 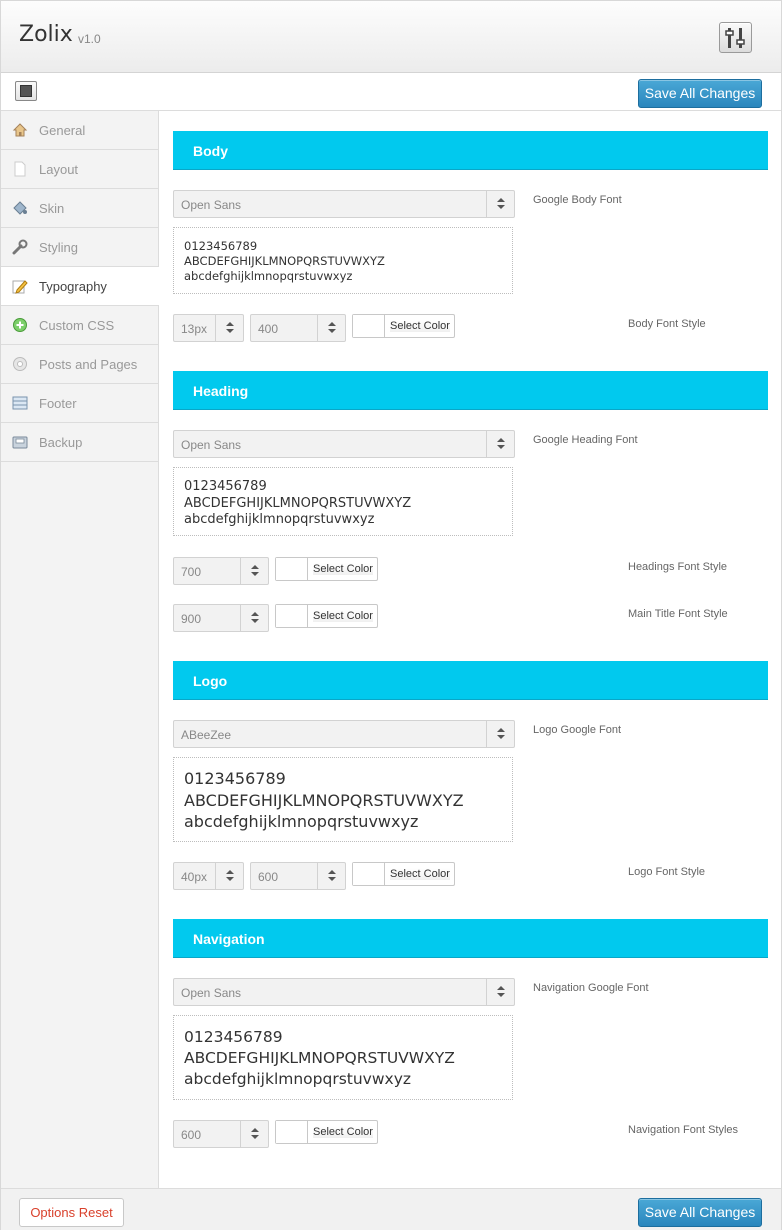 I want to click on sliders-icon, so click(x=735, y=38).